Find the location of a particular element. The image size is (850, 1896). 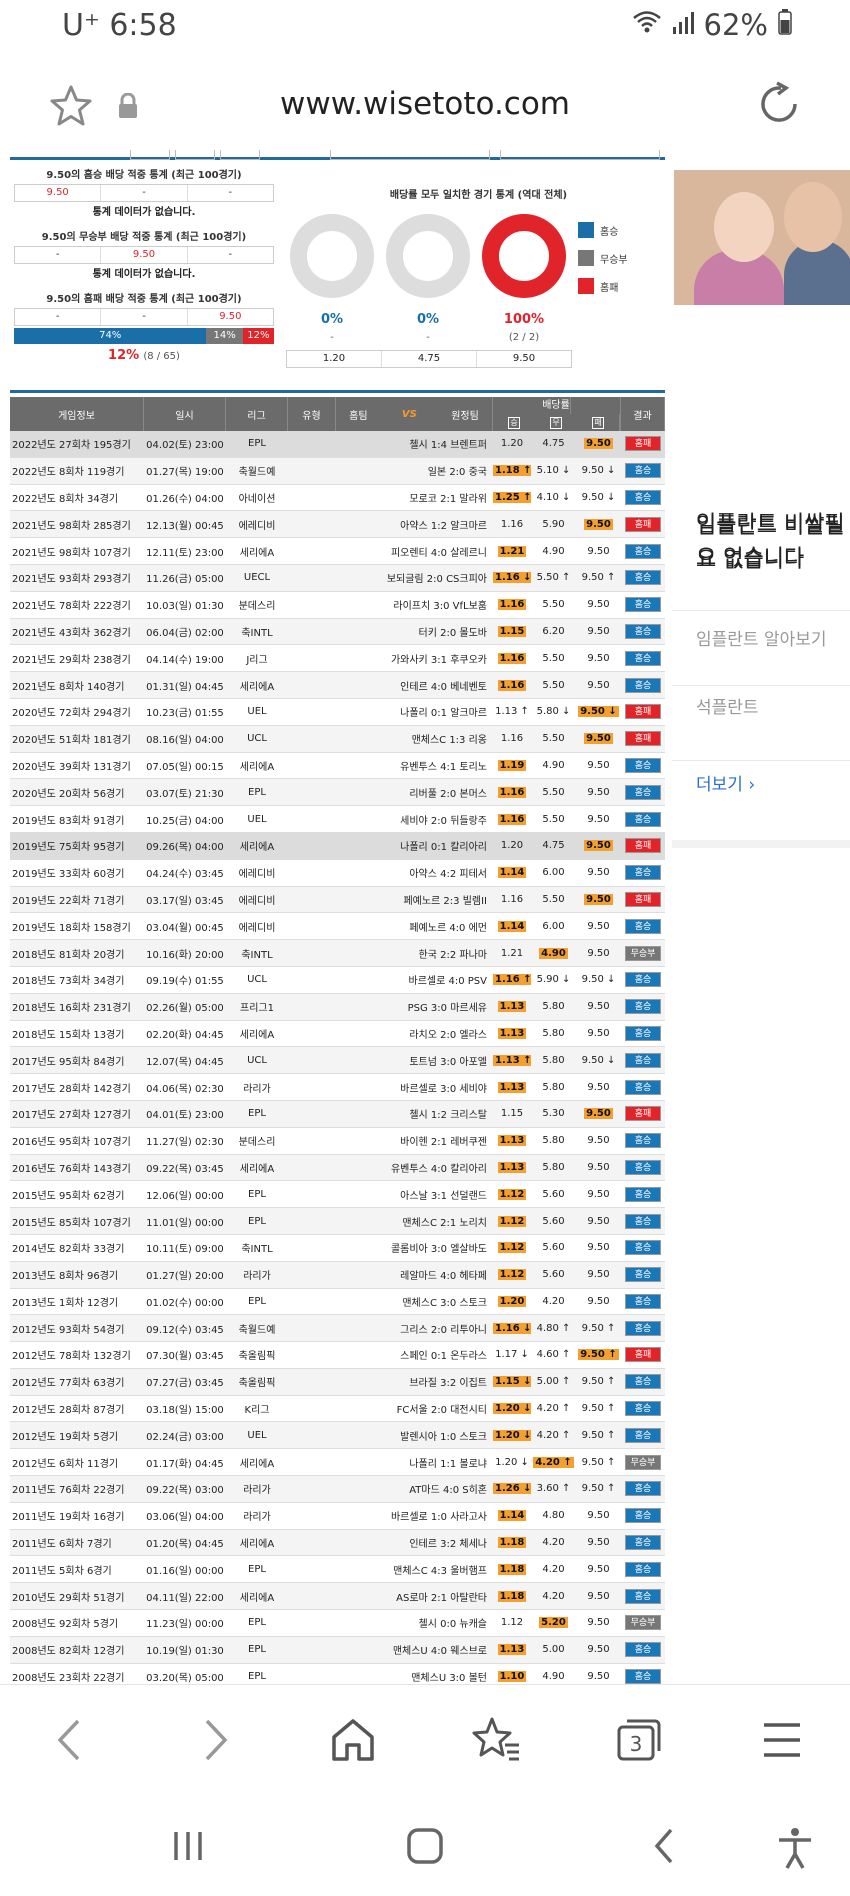

odds-draw: 5.80 is located at coordinates (553, 1033).